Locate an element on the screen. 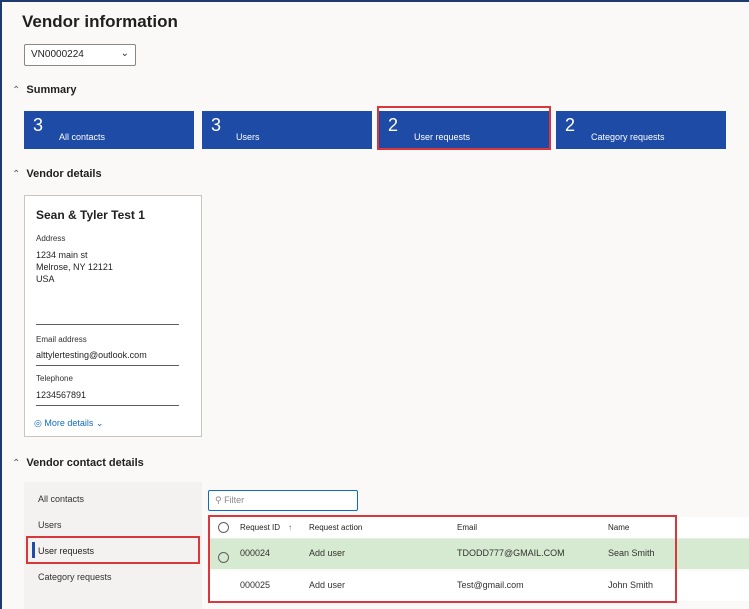 The image size is (749, 609). filter-placeholder-text: Filter is located at coordinates (234, 500).